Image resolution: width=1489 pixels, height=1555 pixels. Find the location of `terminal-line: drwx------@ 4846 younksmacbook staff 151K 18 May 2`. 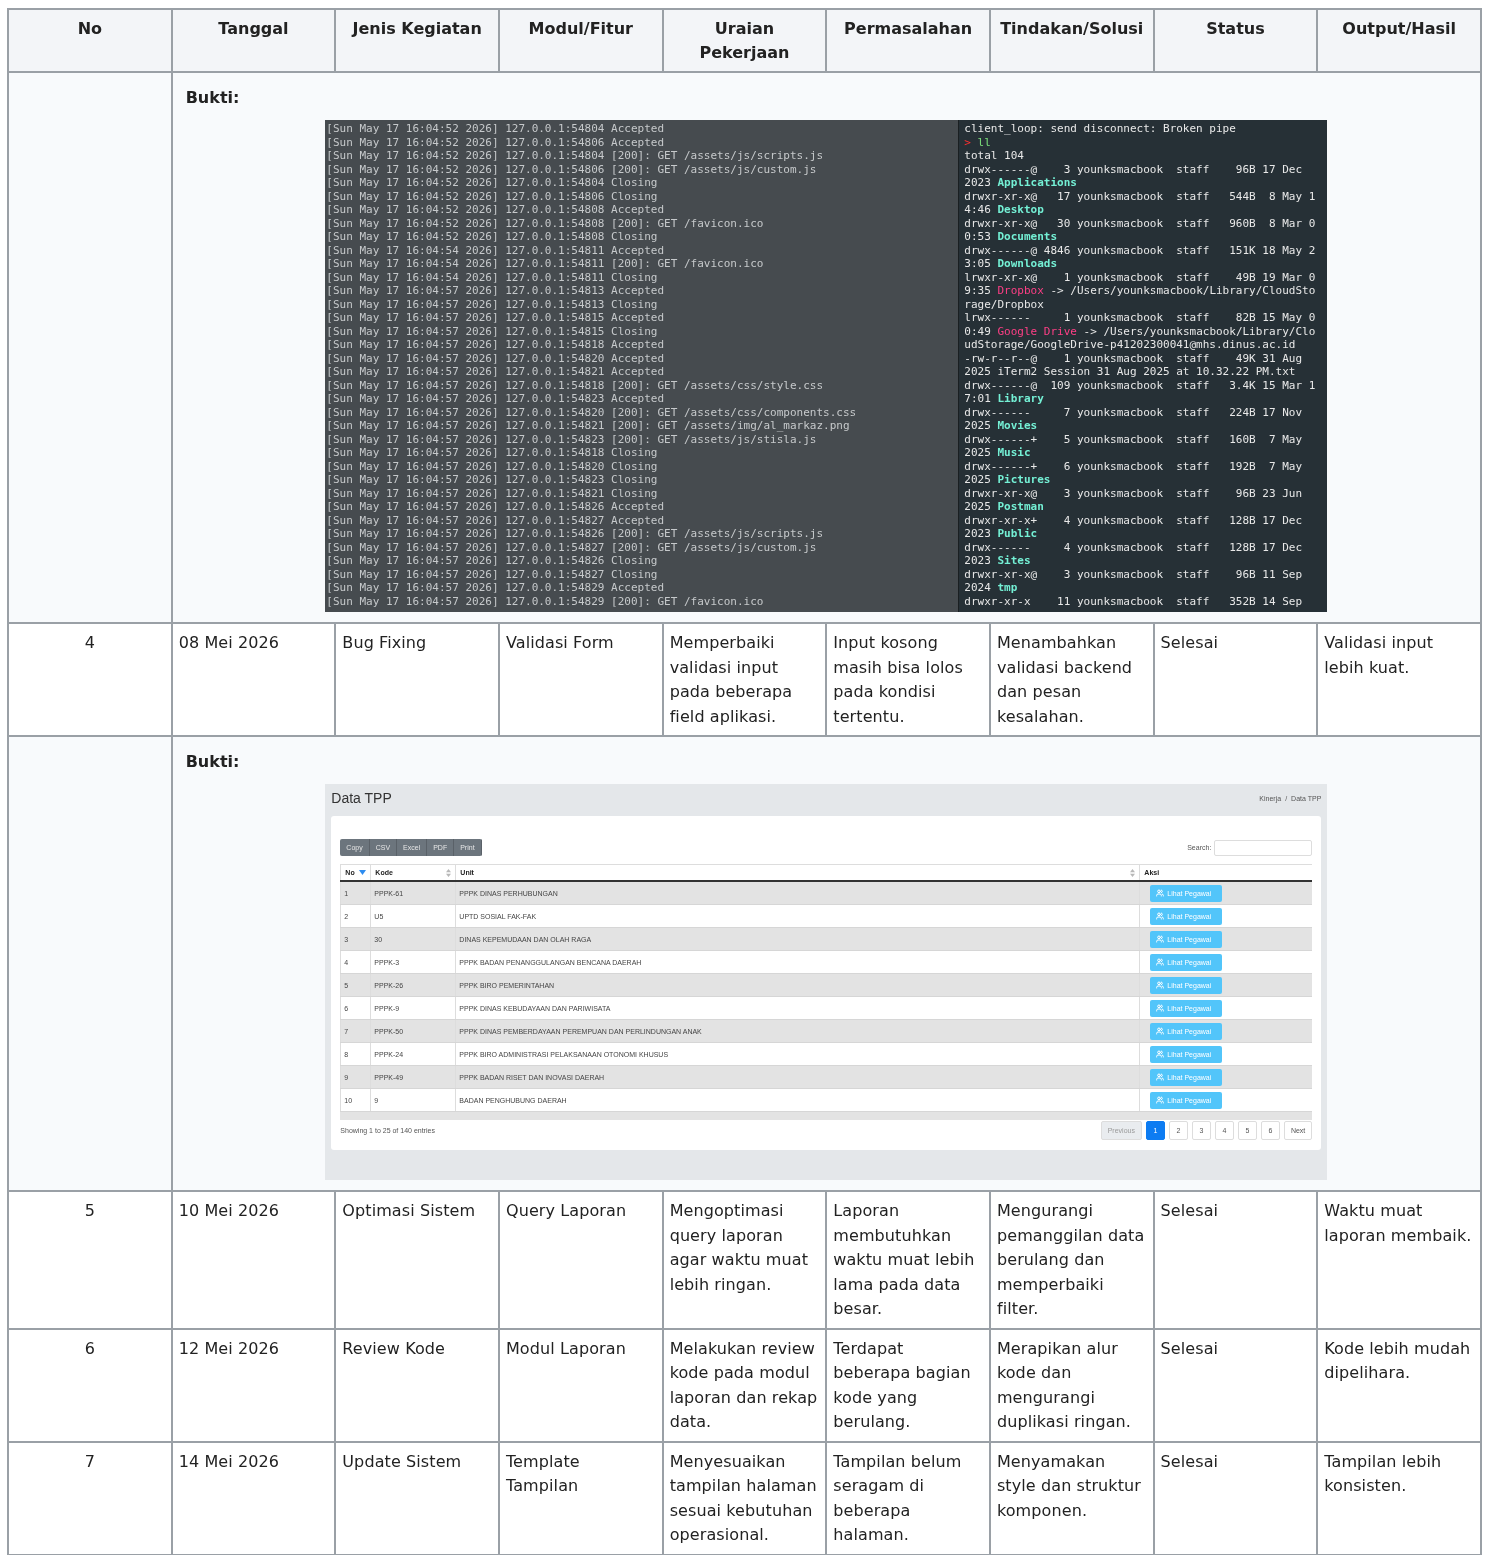

terminal-line: drwx------@ 4846 younksmacbook staff 151K 18 May 2 is located at coordinates (1140, 250).